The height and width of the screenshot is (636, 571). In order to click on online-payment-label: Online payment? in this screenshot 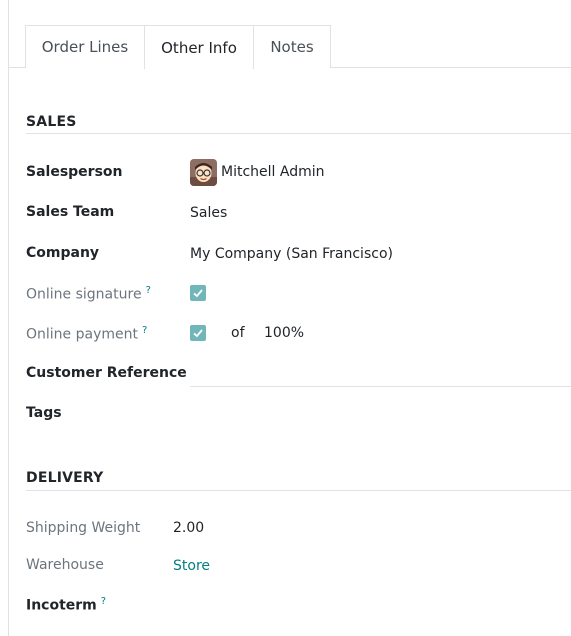, I will do `click(86, 334)`.